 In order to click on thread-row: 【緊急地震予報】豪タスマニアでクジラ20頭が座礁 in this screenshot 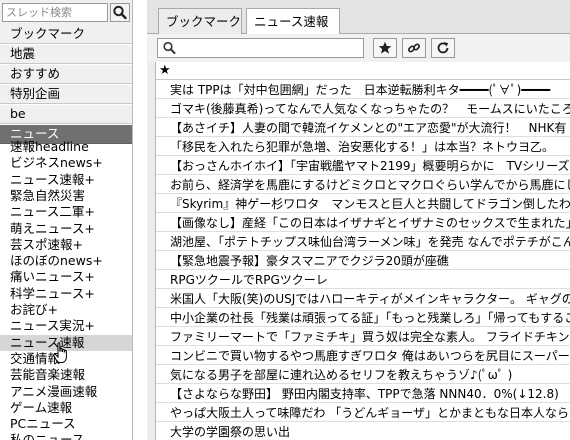, I will do `click(363, 261)`.